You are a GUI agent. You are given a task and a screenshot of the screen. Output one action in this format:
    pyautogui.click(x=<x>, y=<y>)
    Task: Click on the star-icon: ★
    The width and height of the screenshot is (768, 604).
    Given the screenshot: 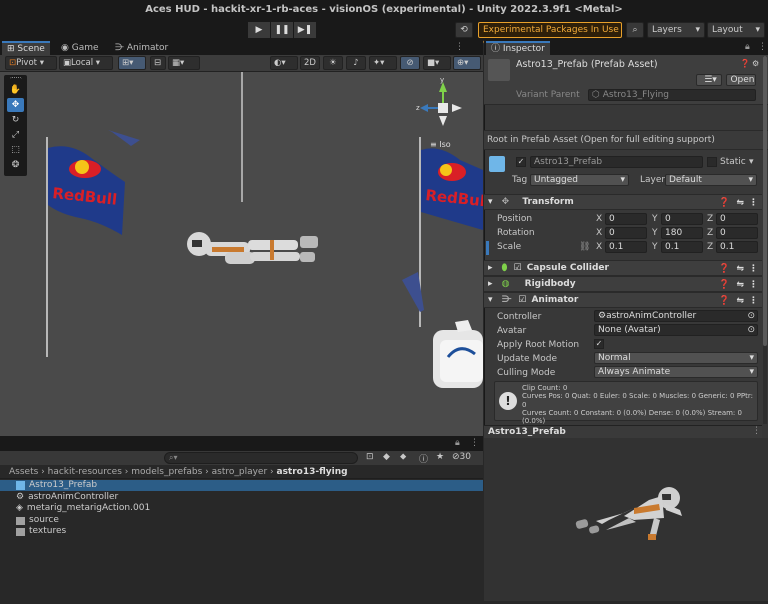 What is the action you would take?
    pyautogui.click(x=440, y=457)
    